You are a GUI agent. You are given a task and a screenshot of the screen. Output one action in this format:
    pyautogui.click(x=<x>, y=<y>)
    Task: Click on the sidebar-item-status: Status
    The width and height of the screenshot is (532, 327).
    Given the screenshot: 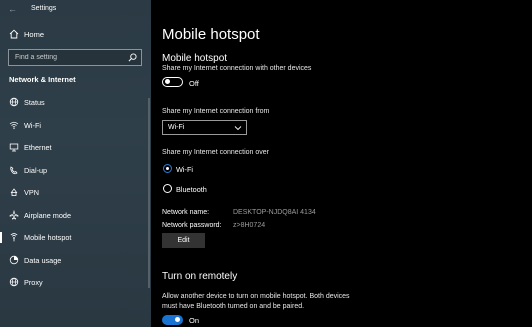 What is the action you would take?
    pyautogui.click(x=75, y=102)
    